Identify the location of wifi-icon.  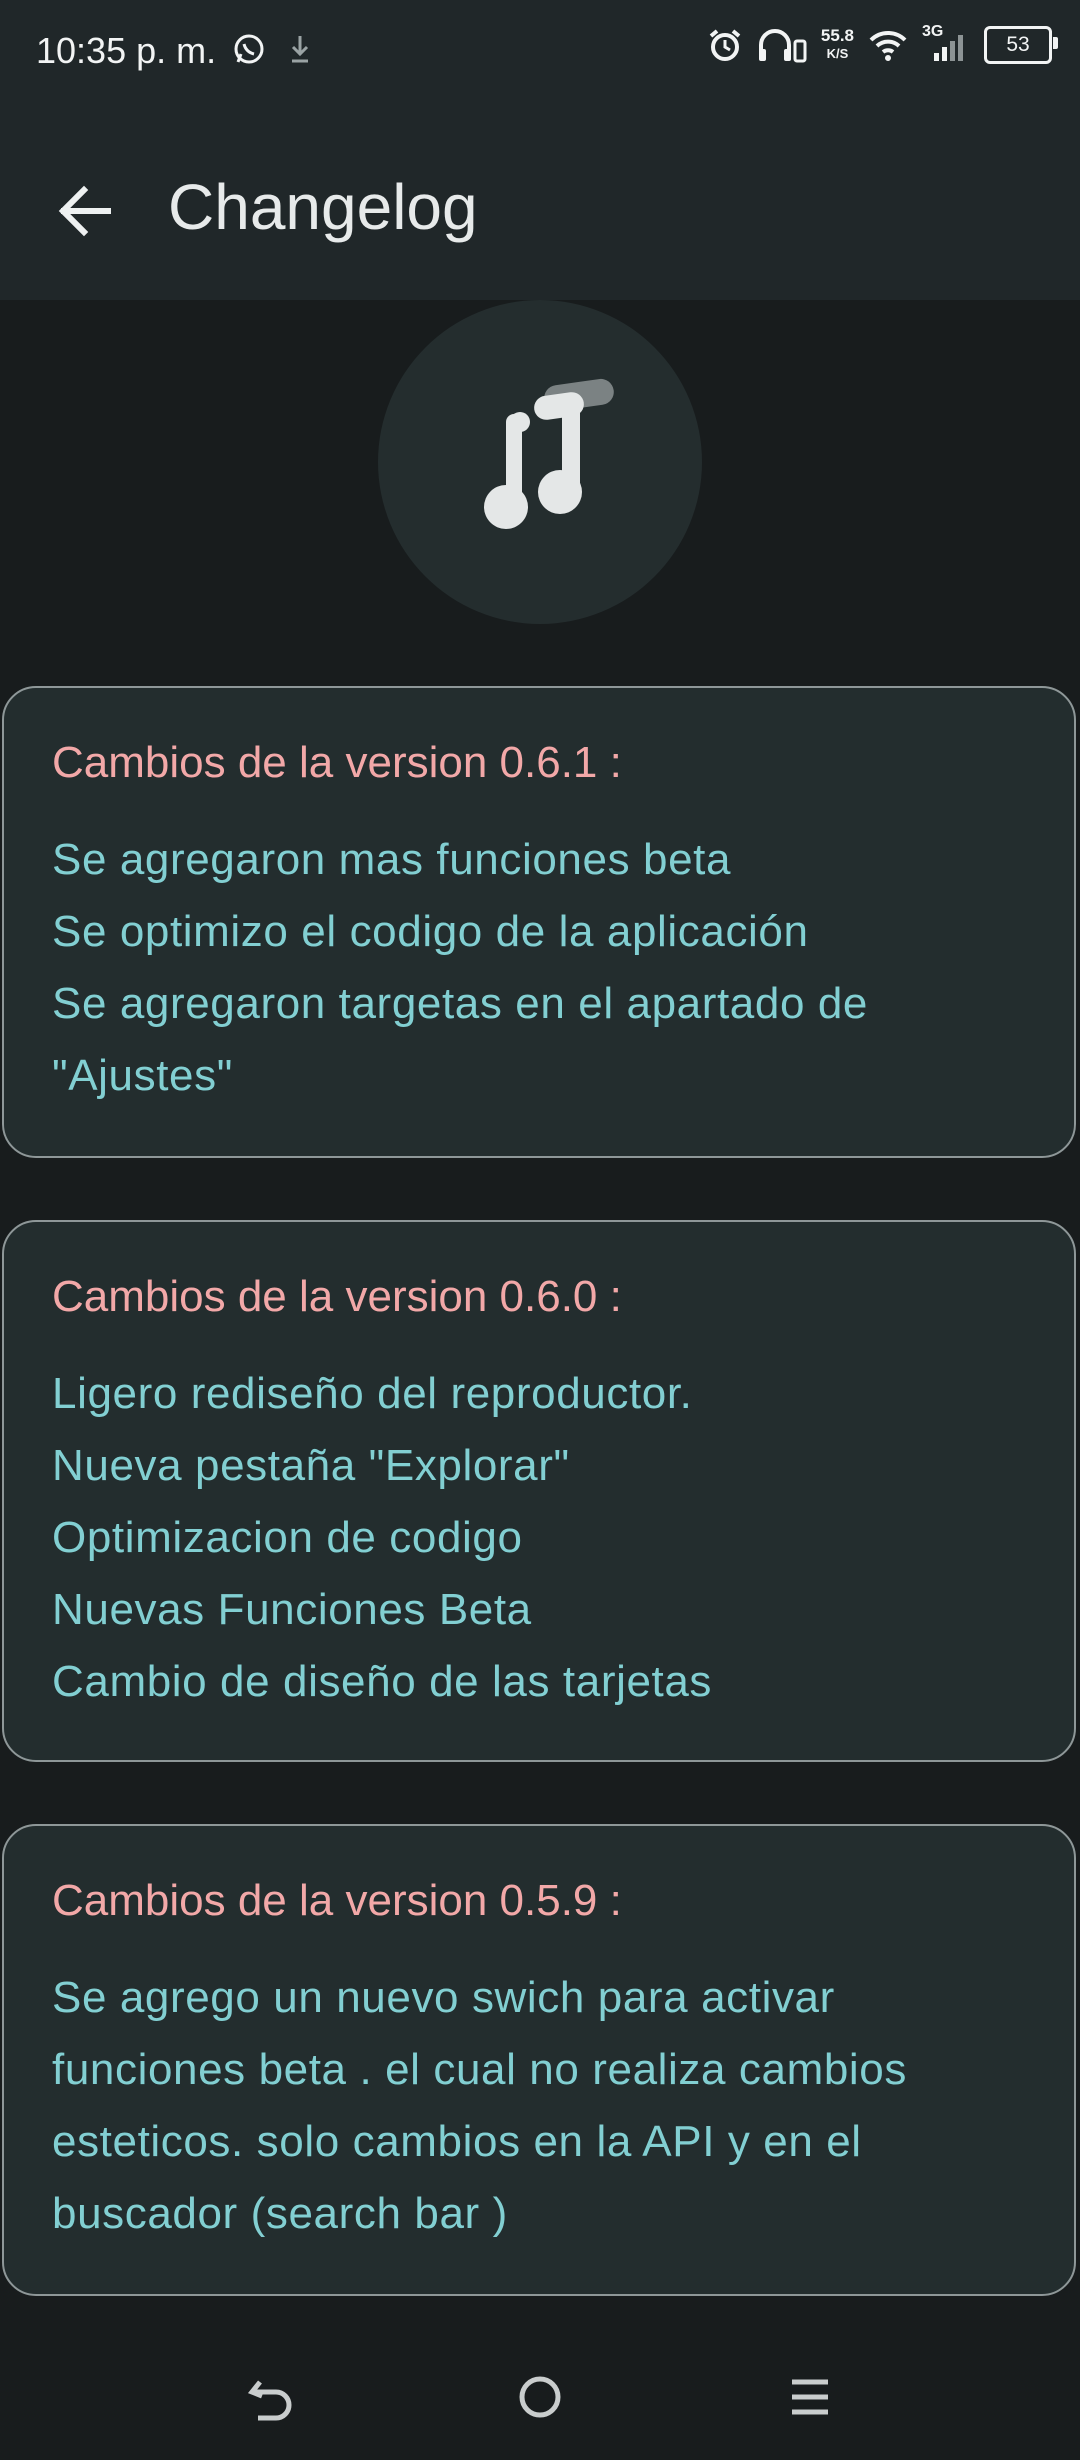
(888, 45).